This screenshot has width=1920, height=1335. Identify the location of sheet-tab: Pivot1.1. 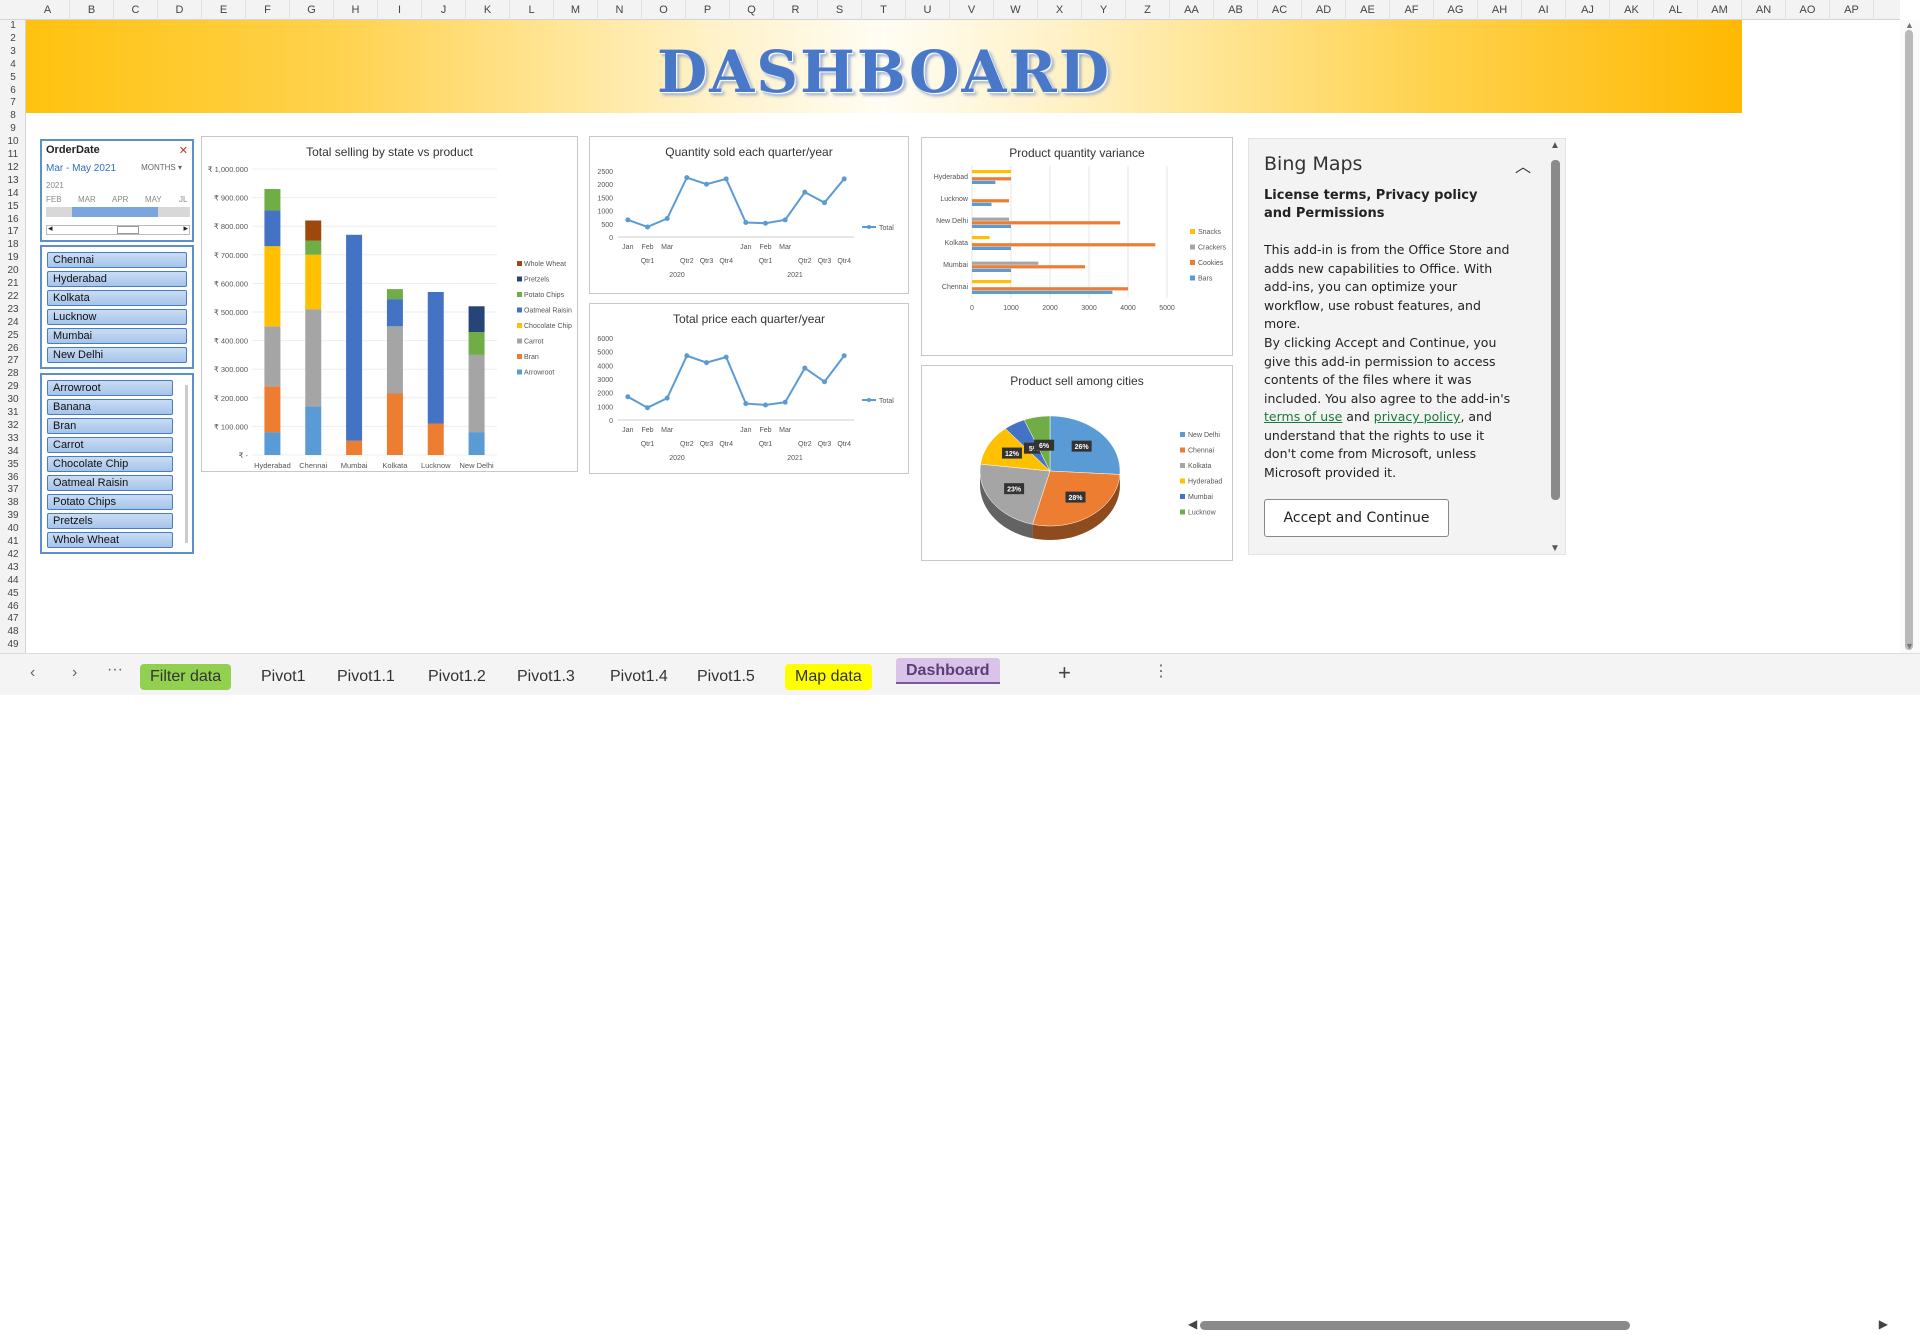
(366, 677).